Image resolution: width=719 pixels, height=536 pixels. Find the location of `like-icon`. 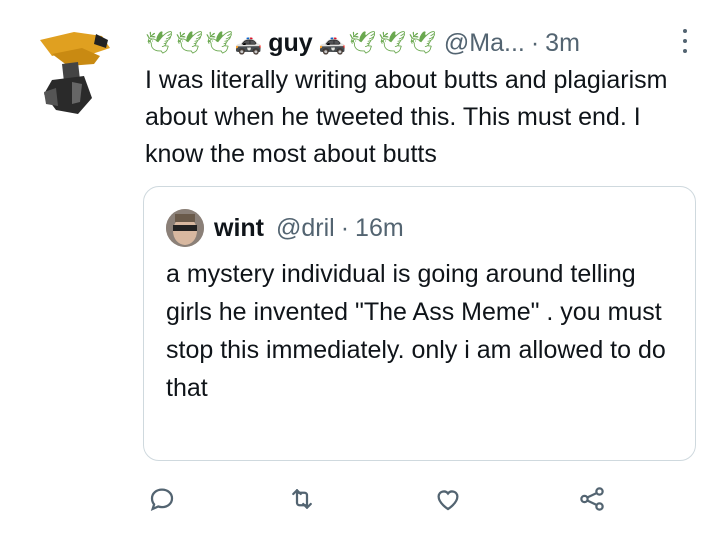

like-icon is located at coordinates (448, 500).